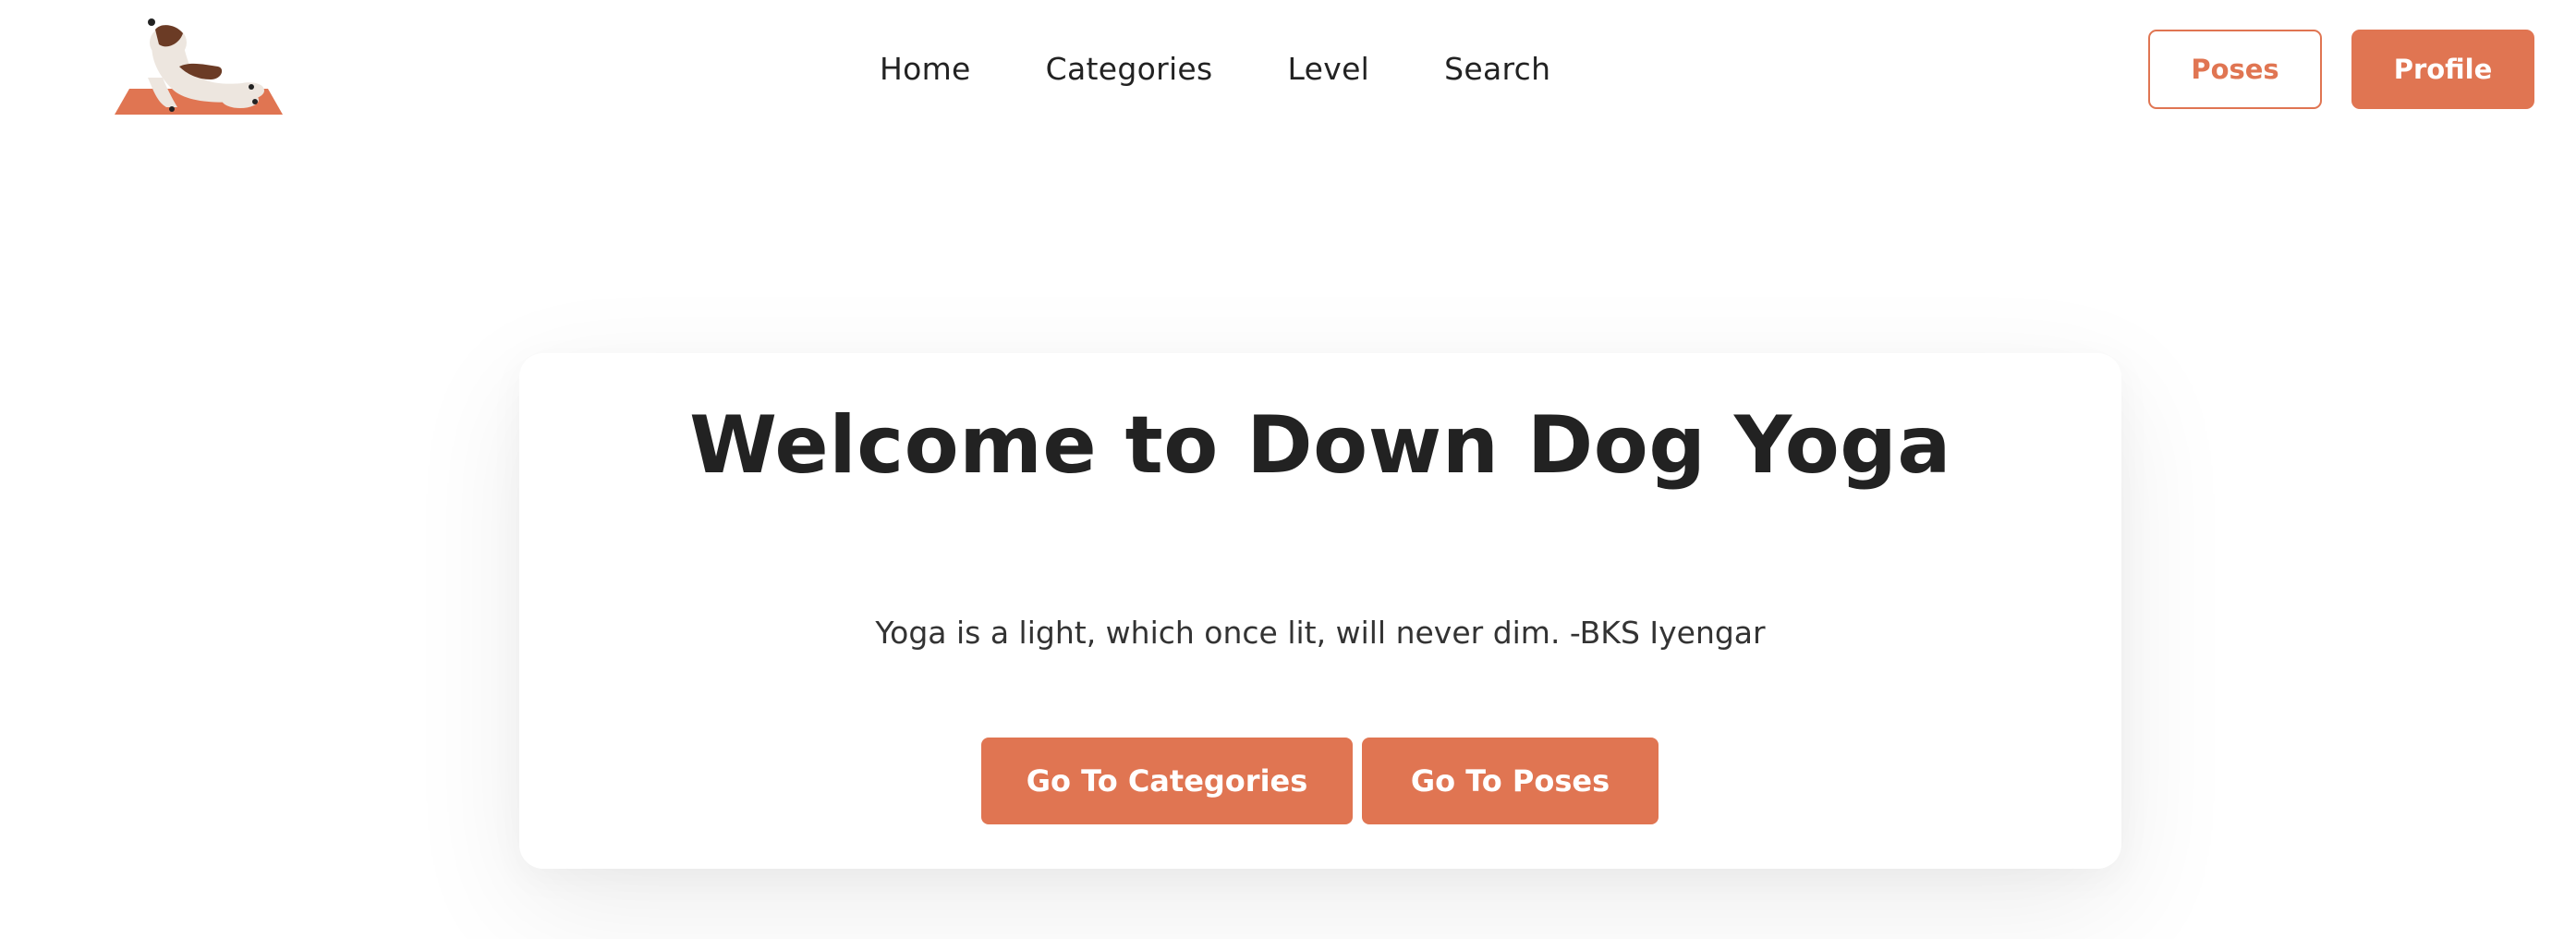 The width and height of the screenshot is (2576, 939). I want to click on go-to-poses-button: Go To Poses, so click(1510, 781).